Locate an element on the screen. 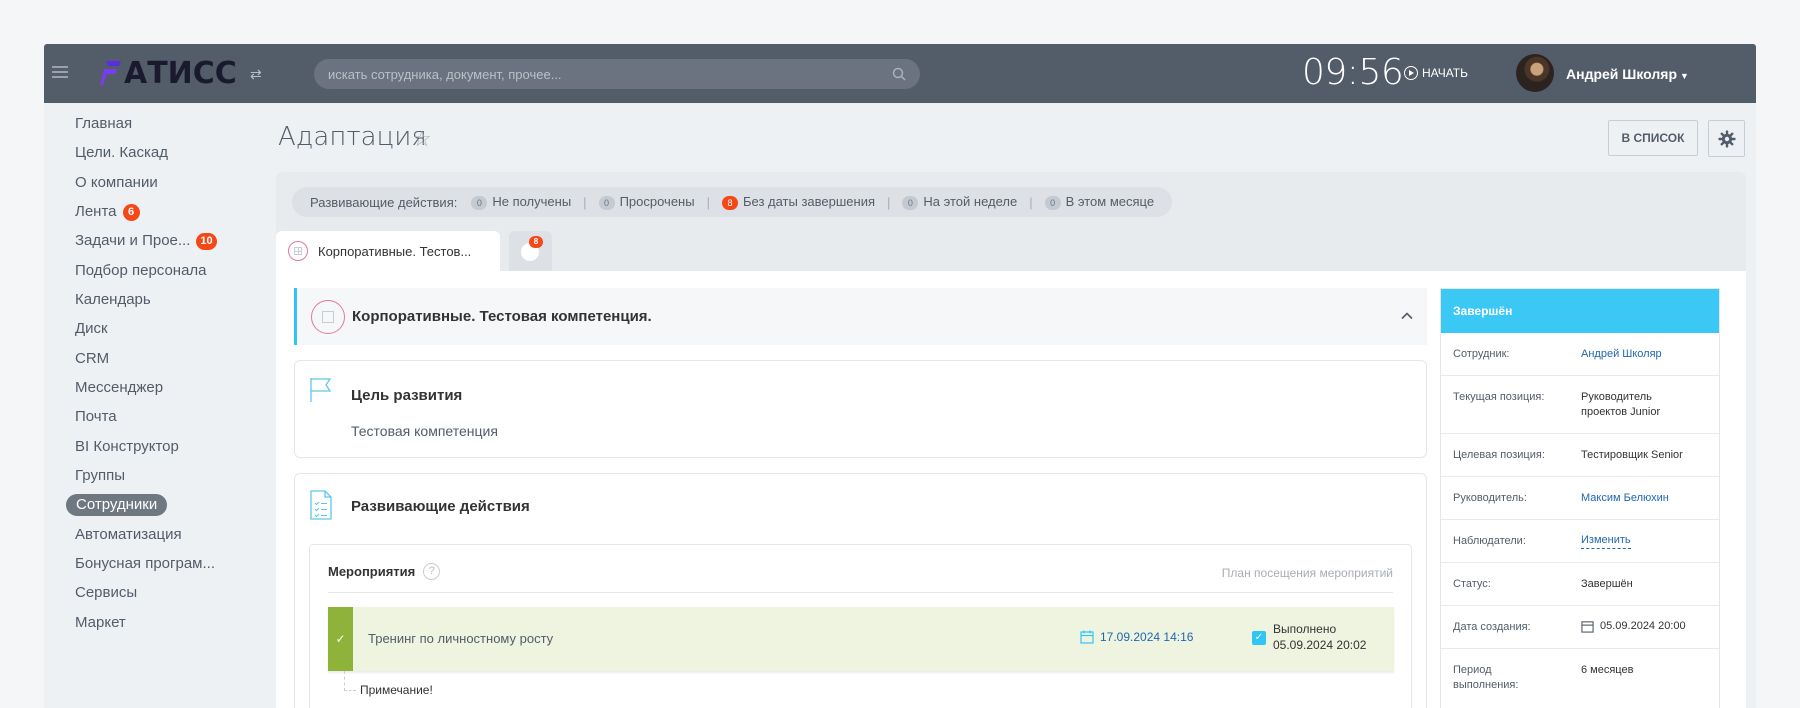 This screenshot has height=708, width=1800. sidebar-item-market: Маркет is located at coordinates (100, 623).